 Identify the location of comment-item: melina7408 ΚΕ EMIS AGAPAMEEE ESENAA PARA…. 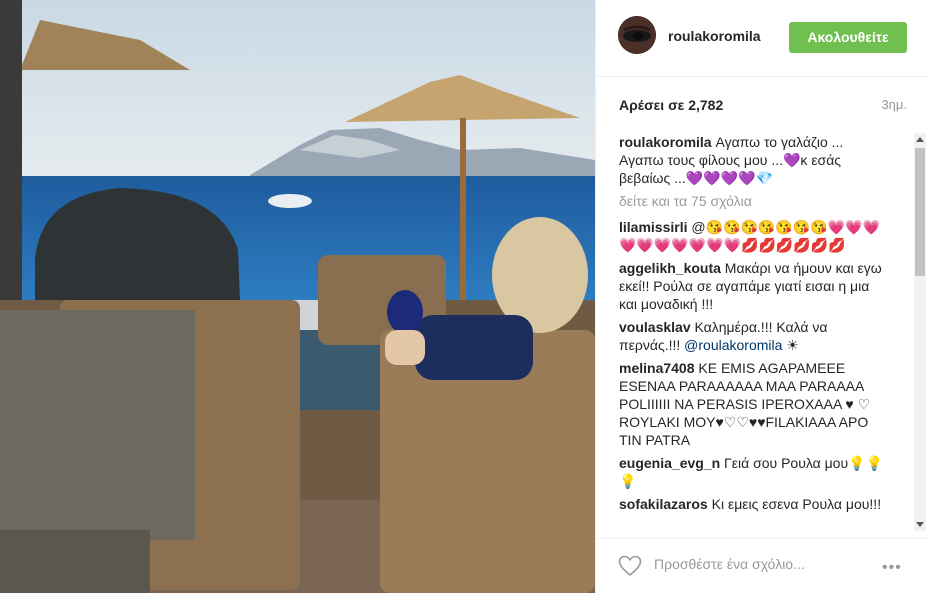
(753, 404).